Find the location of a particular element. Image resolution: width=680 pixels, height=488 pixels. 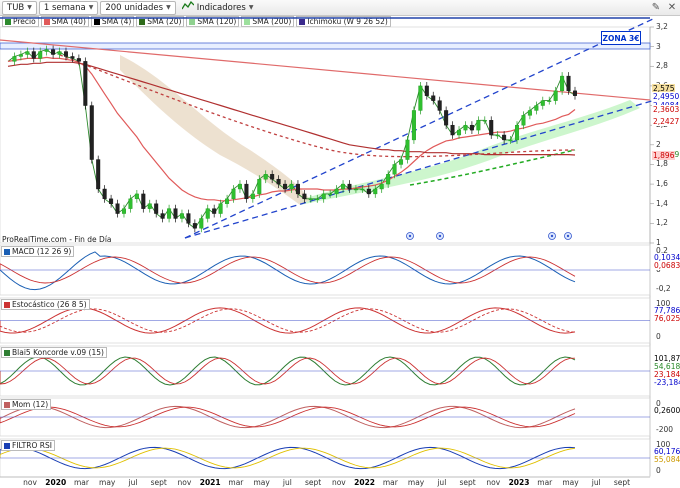

resistance-band is located at coordinates (325, 46).